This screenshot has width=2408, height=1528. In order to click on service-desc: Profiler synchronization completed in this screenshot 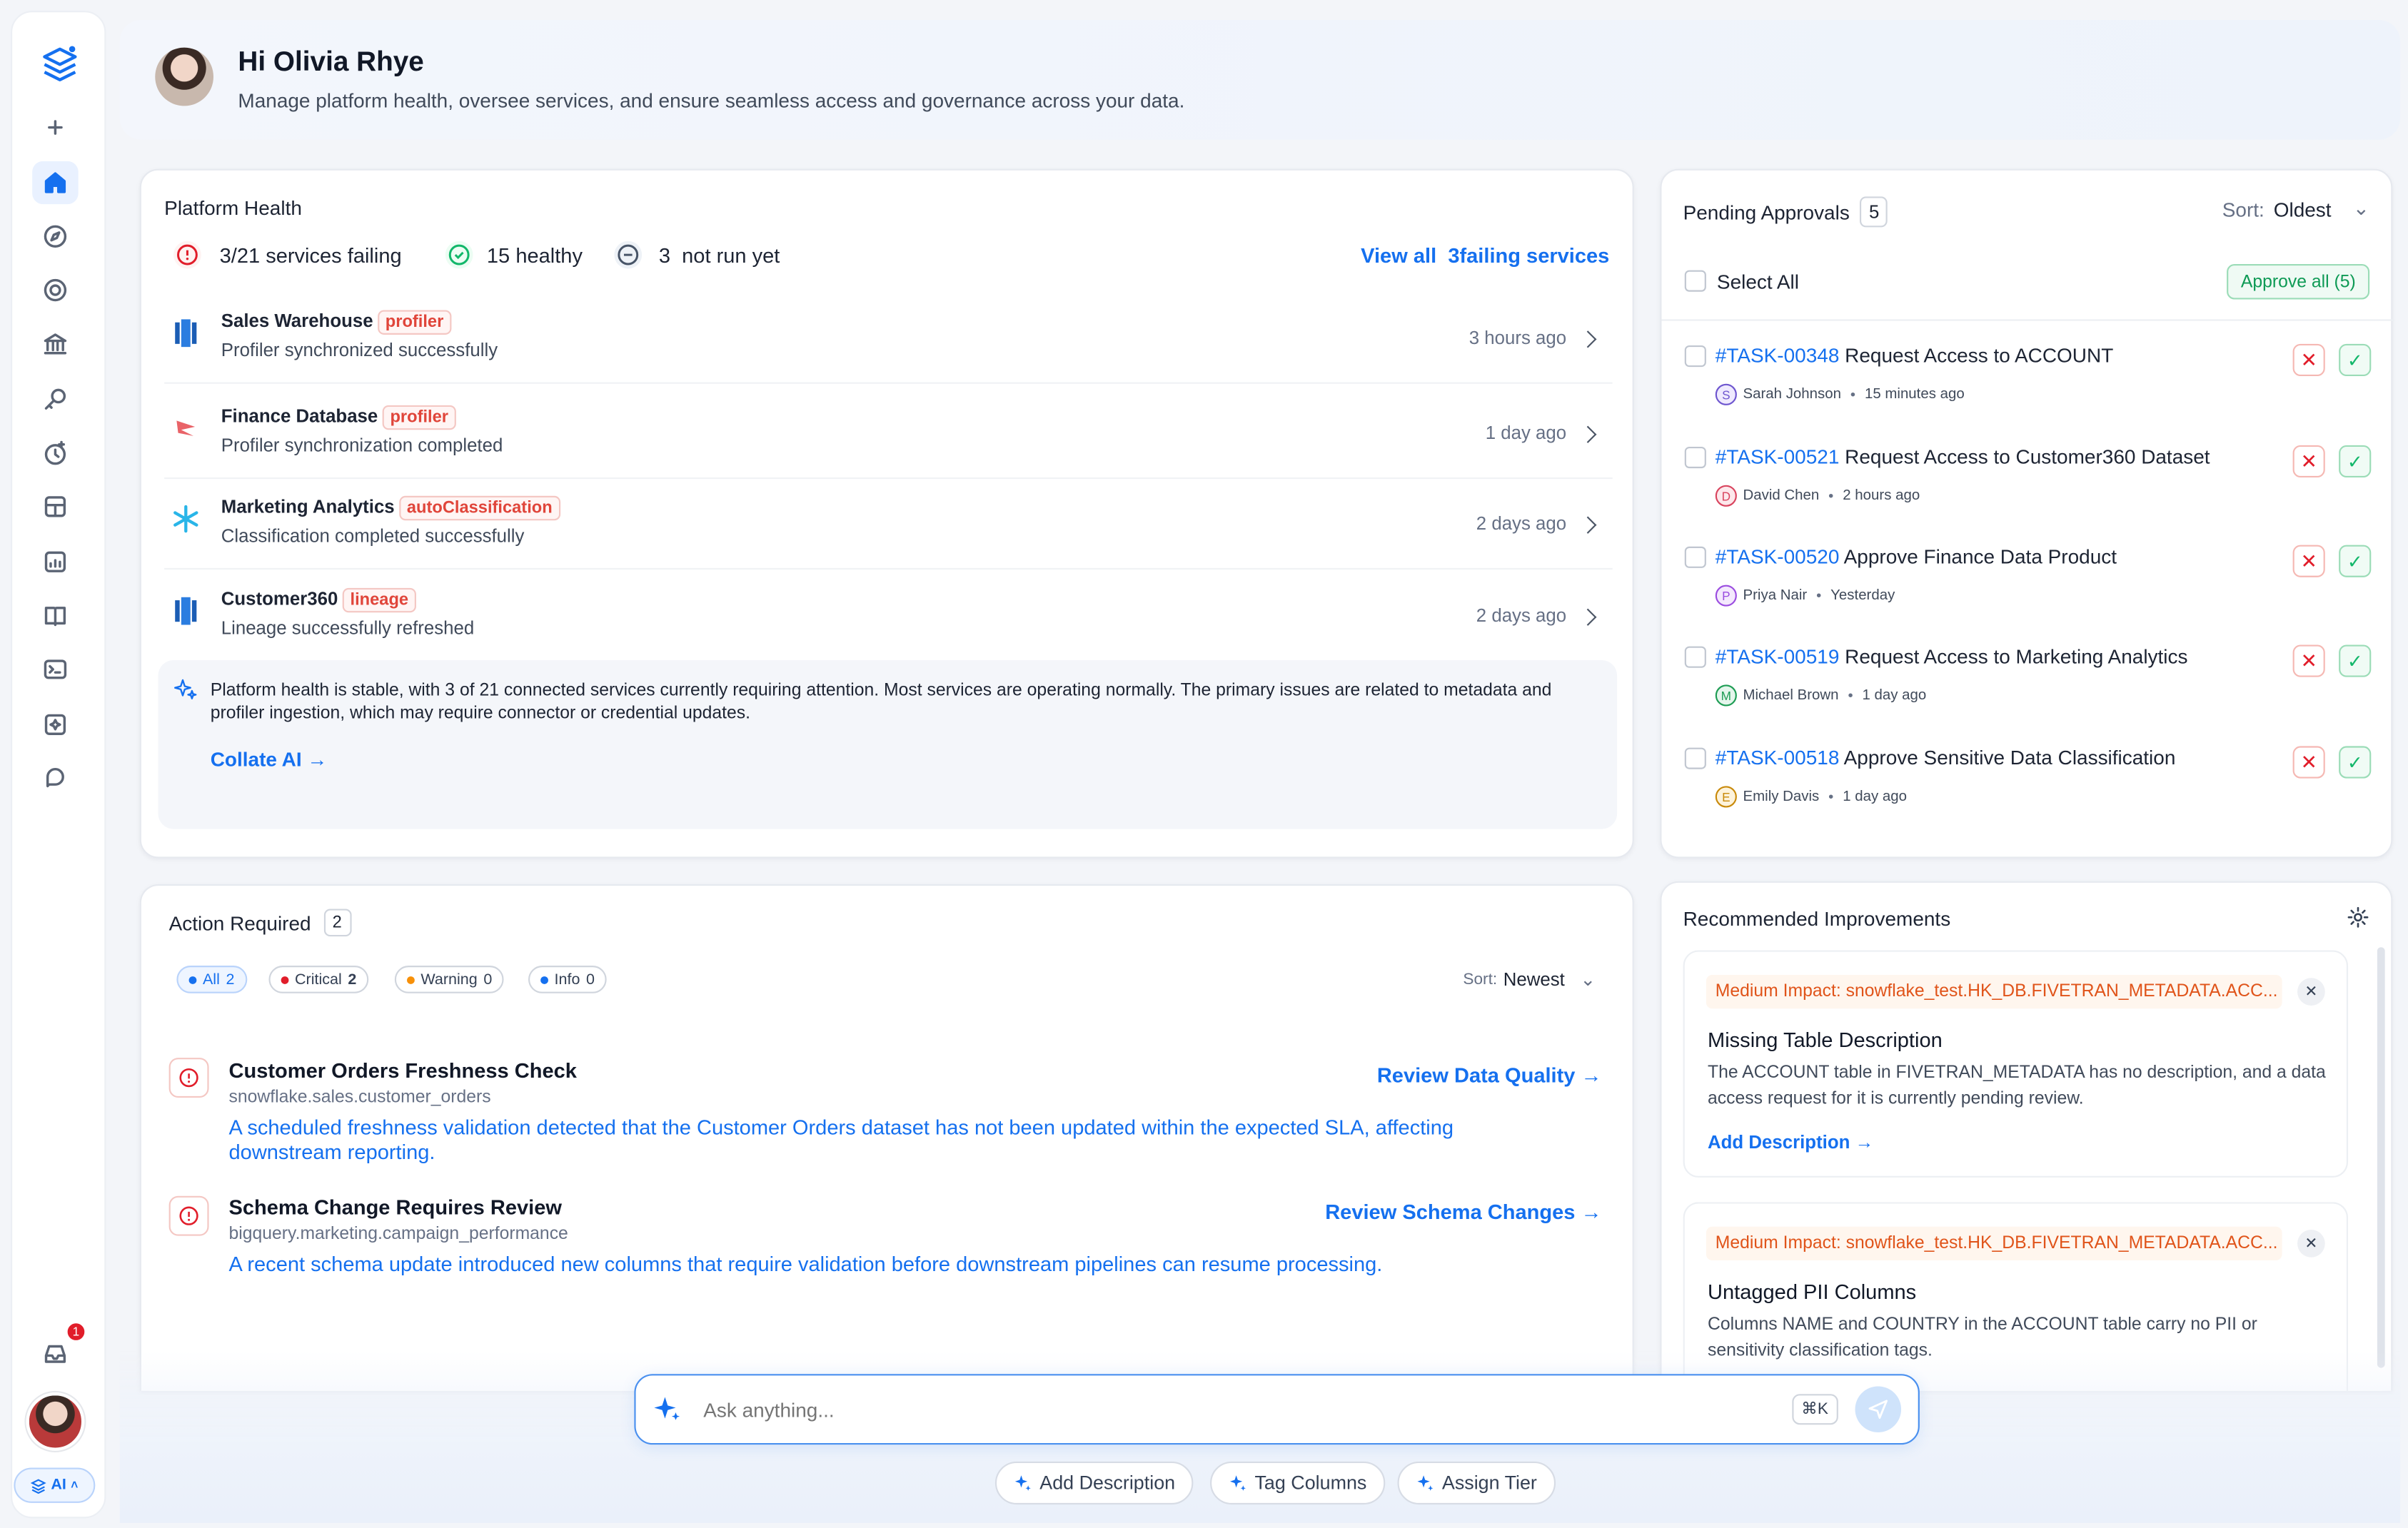, I will do `click(362, 445)`.